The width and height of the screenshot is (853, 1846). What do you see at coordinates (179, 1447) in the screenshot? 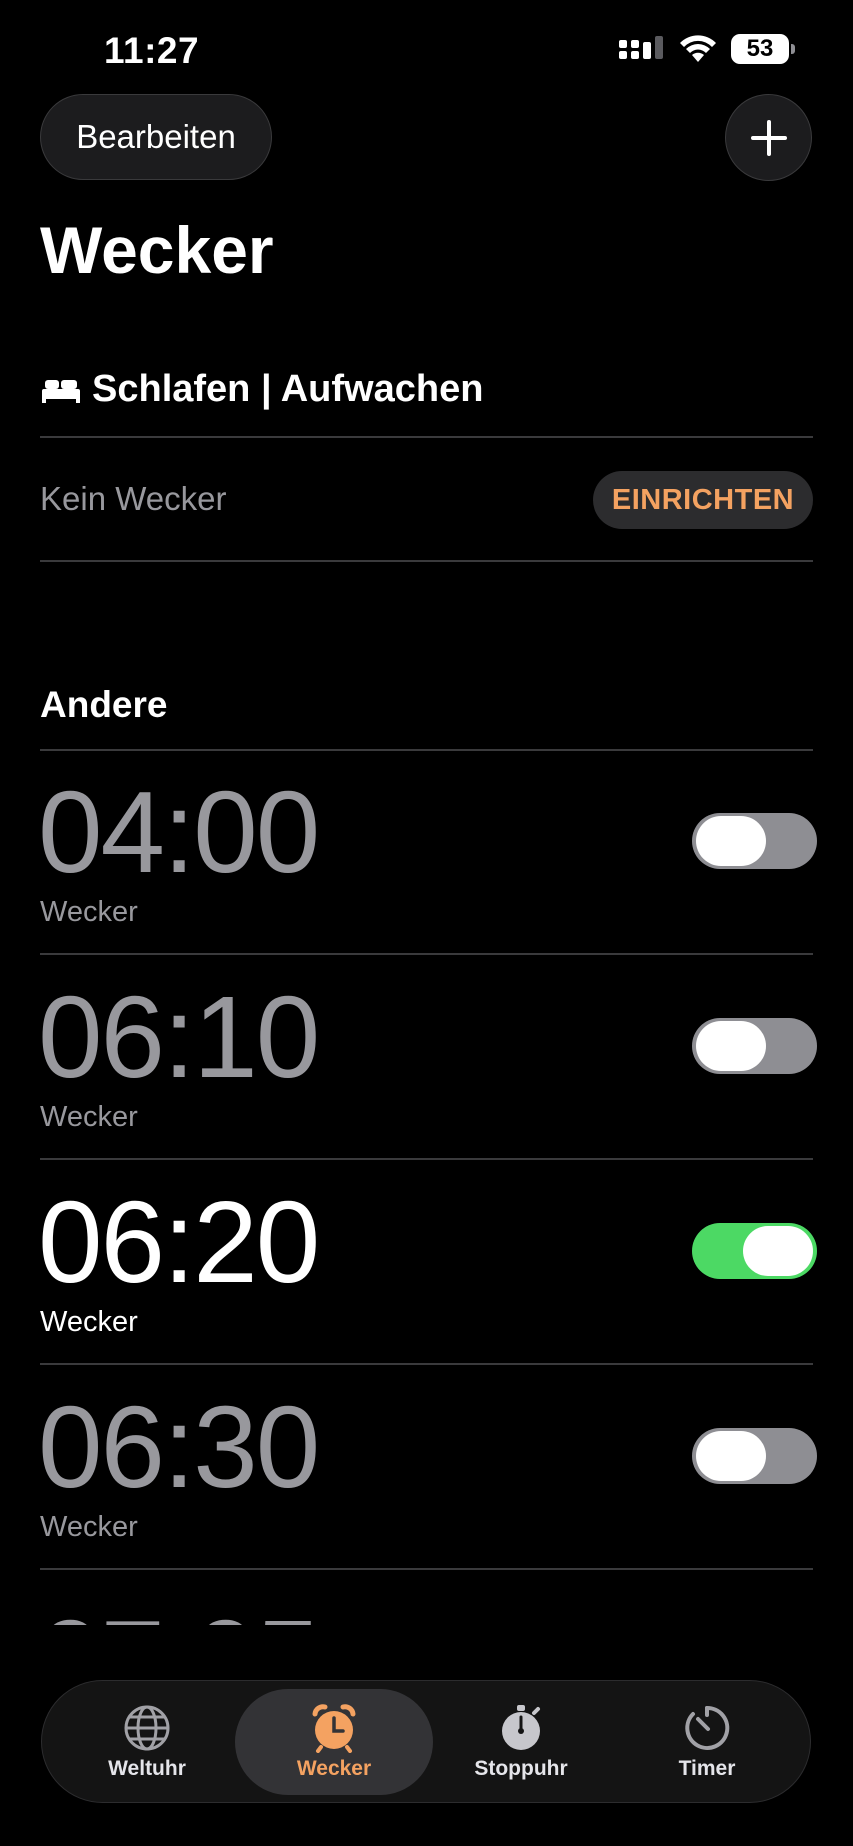
I see `alarm-time: 06:30` at bounding box center [179, 1447].